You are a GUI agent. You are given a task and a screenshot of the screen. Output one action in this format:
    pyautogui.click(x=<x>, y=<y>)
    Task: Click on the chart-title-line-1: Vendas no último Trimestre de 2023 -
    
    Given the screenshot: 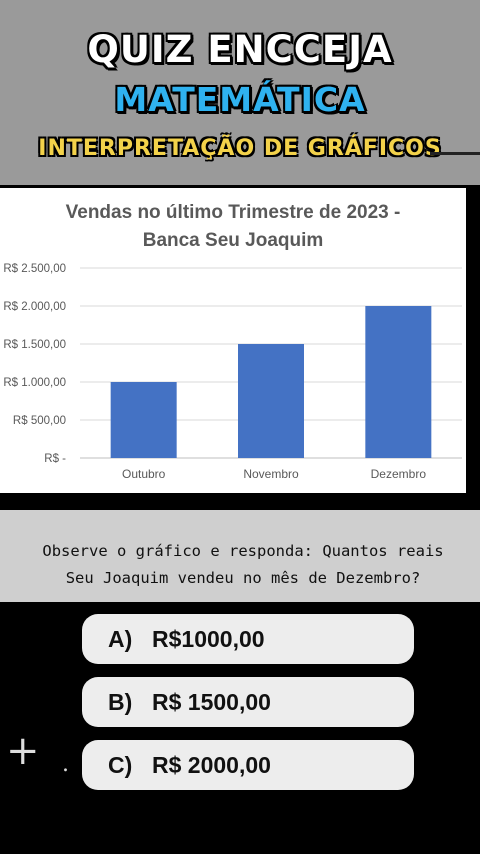 What is the action you would take?
    pyautogui.click(x=233, y=212)
    